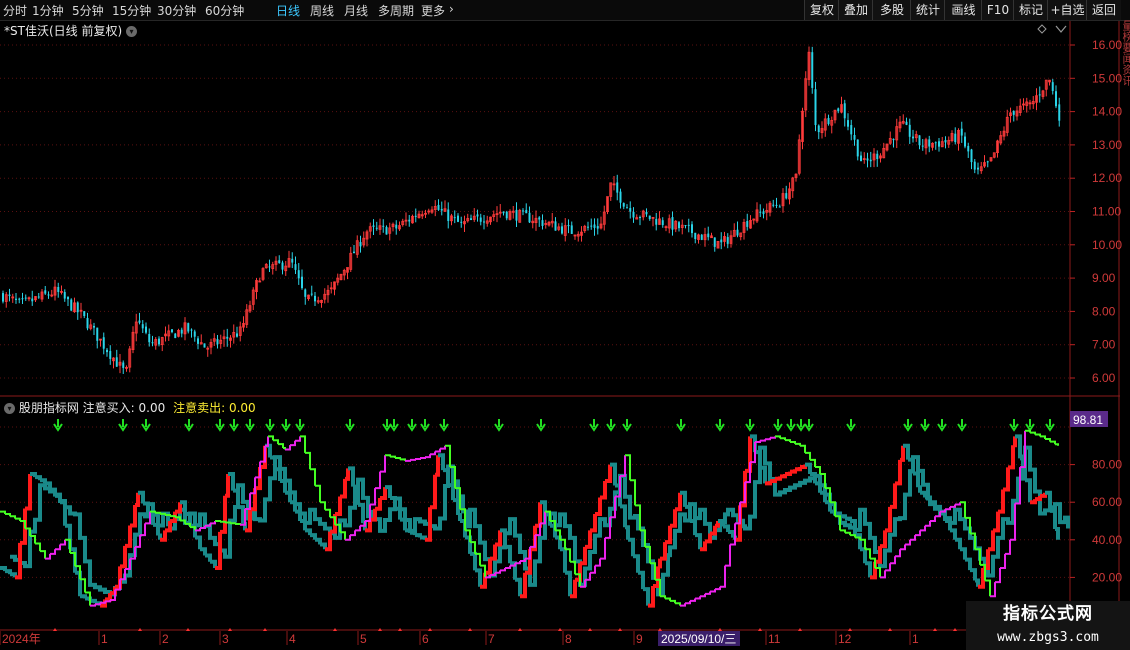 Image resolution: width=1130 pixels, height=650 pixels. I want to click on timeframe-tab: 多周期, so click(396, 10).